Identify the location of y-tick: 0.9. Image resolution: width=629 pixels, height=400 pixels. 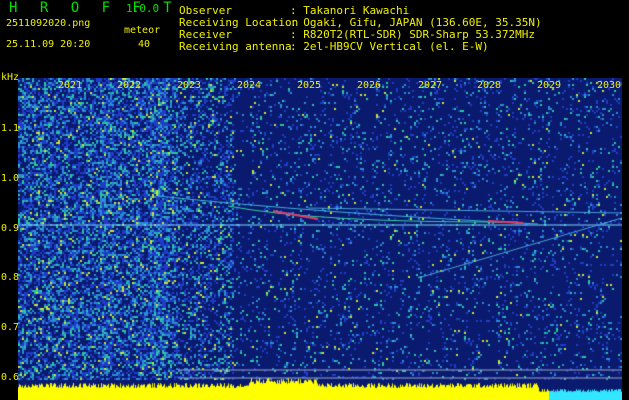
(10, 228).